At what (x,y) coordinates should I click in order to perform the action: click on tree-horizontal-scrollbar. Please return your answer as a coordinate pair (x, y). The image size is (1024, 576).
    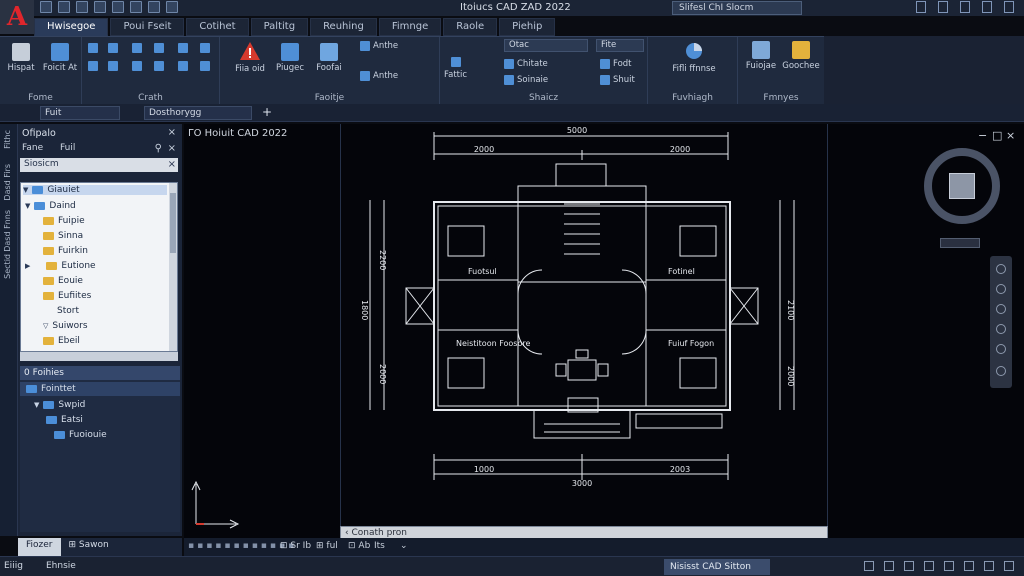
    Looking at the image, I should click on (99, 356).